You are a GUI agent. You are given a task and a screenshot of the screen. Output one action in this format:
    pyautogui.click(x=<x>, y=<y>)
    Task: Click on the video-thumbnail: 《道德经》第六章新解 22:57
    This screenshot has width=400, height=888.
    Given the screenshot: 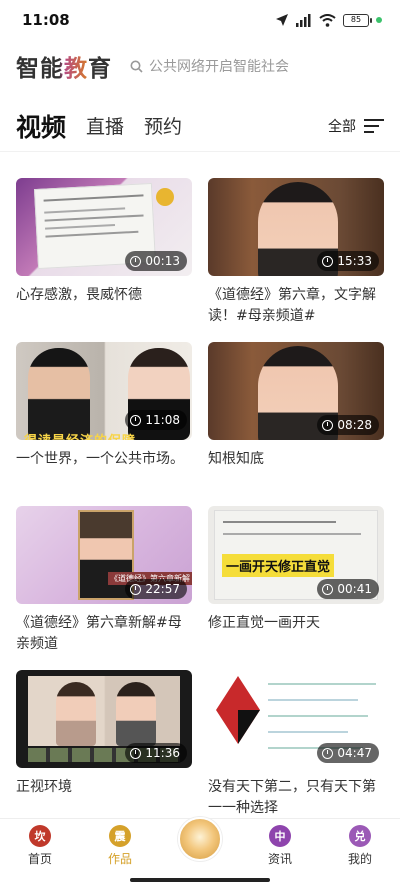 What is the action you would take?
    pyautogui.click(x=104, y=555)
    